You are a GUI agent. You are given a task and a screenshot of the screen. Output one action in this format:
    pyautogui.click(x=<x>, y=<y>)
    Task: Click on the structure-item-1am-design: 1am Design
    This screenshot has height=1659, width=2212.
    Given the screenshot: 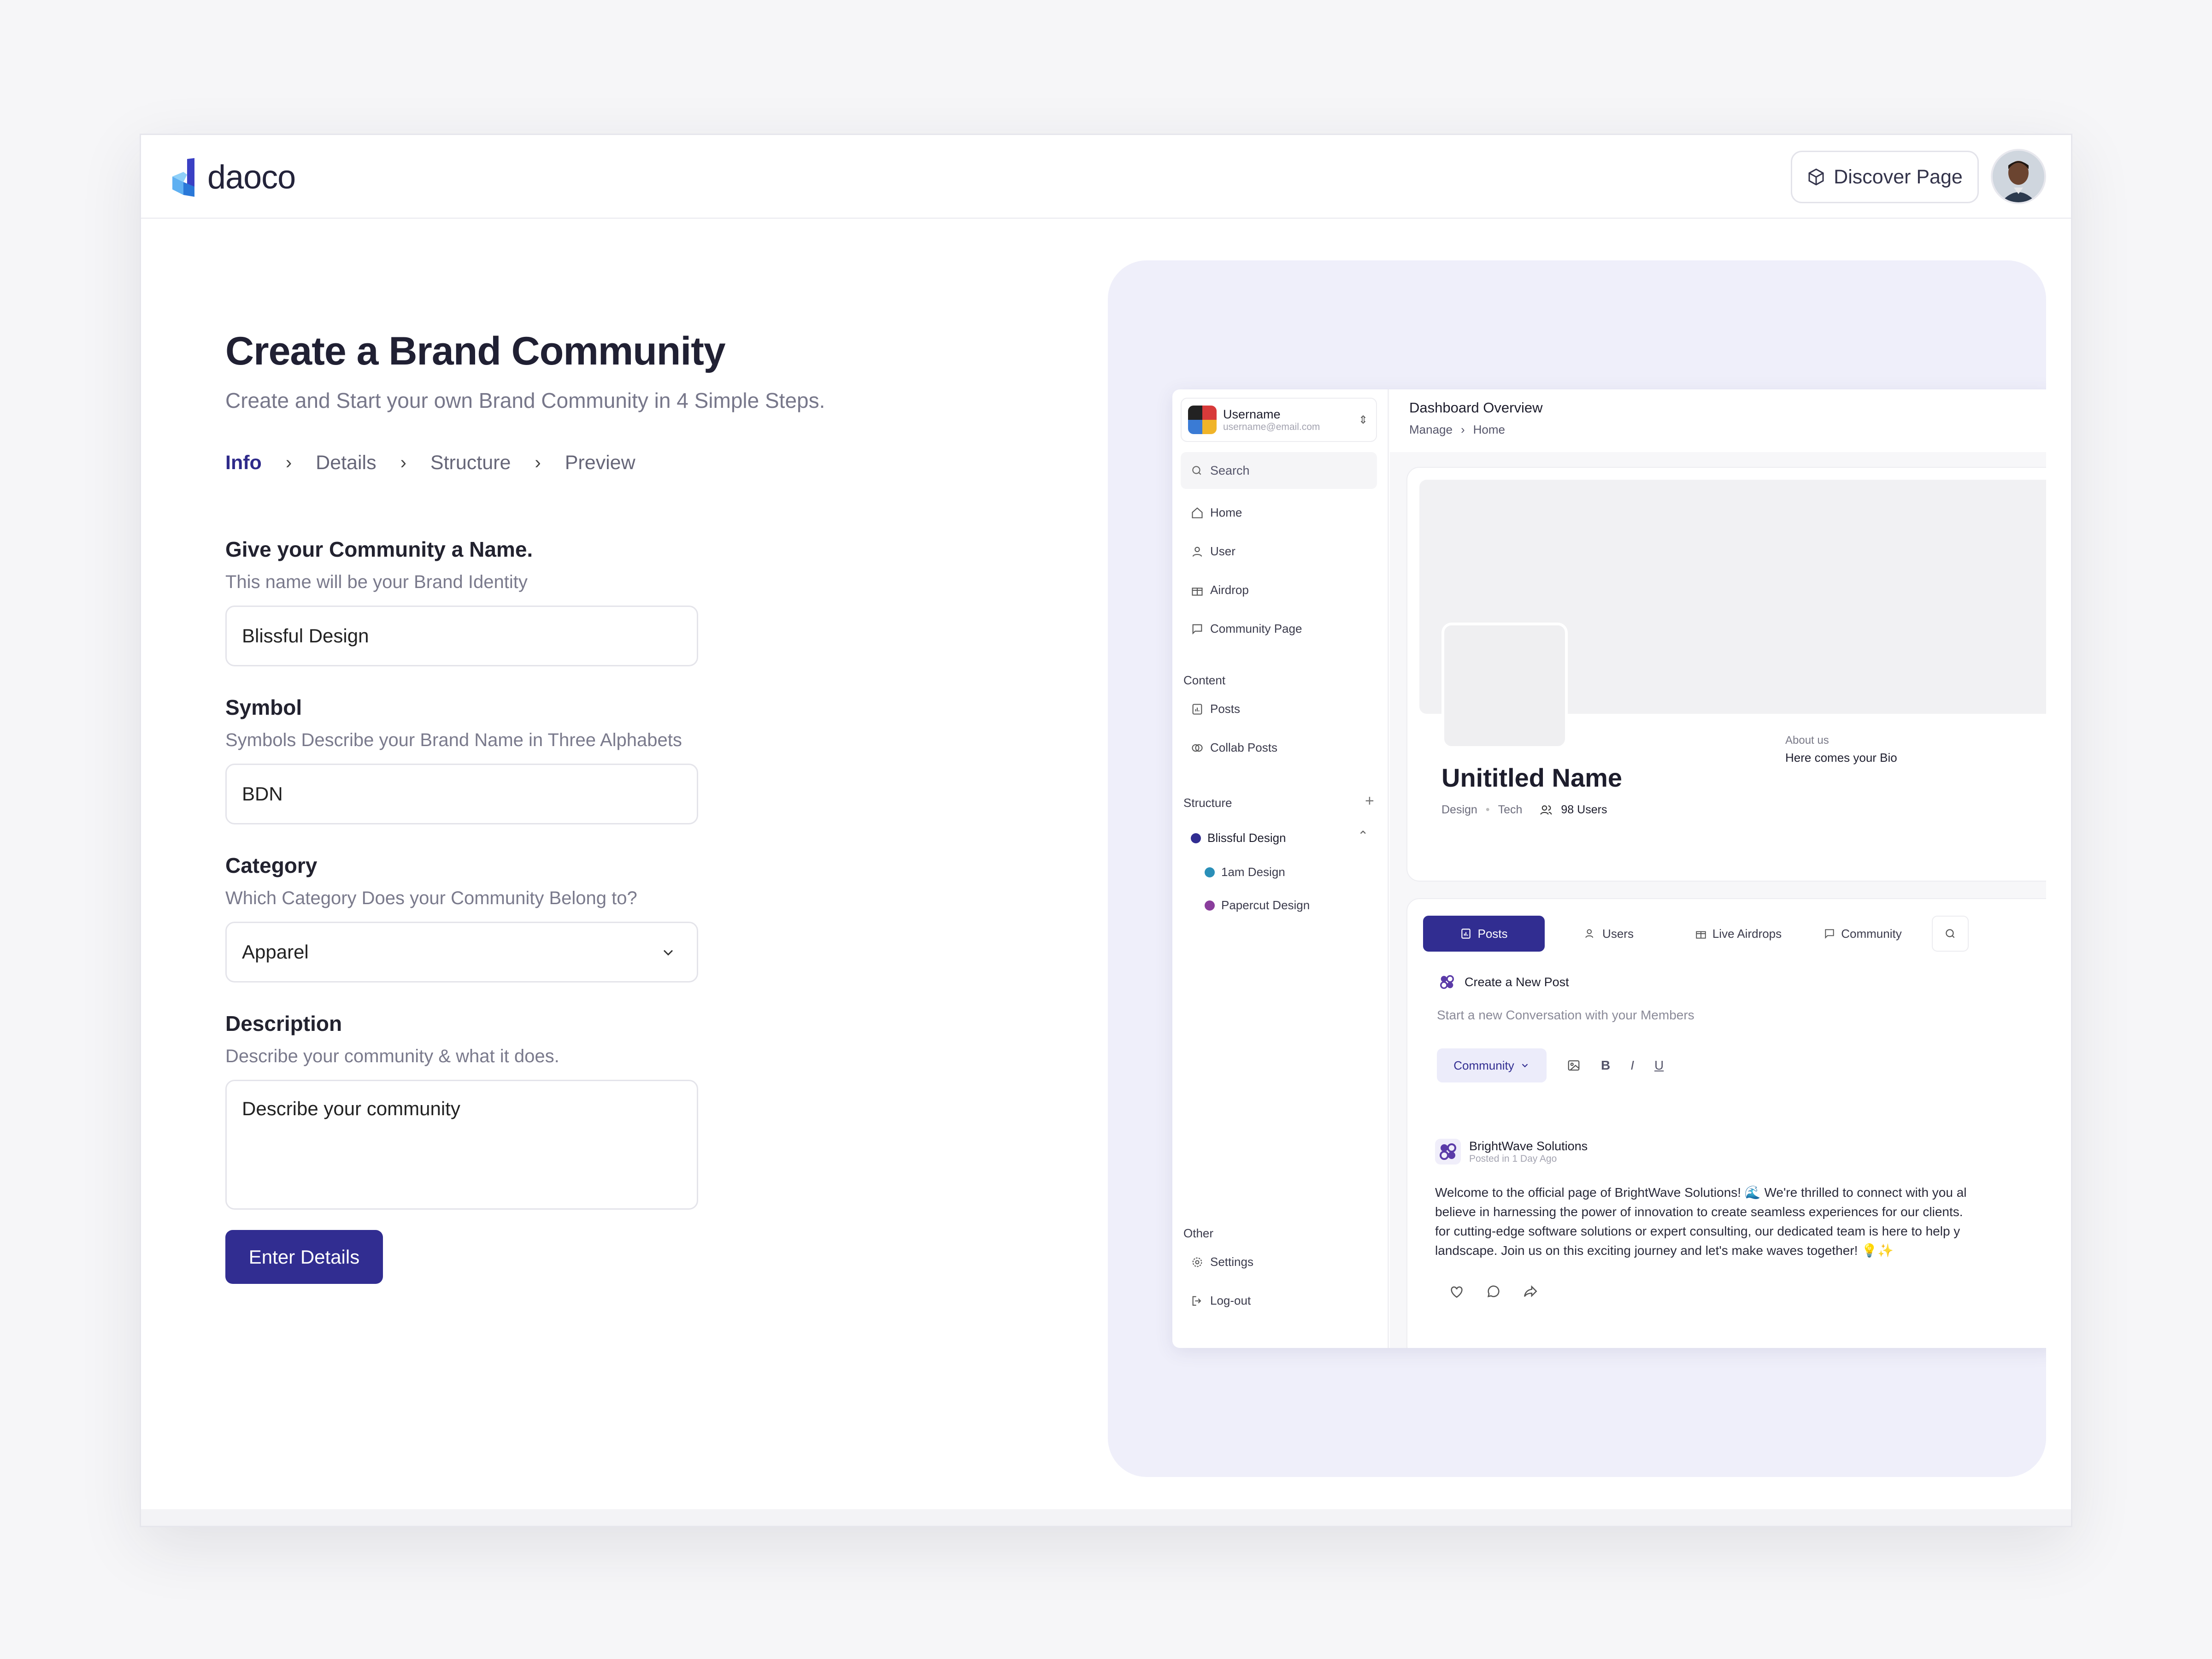 What is the action you would take?
    pyautogui.click(x=1245, y=872)
    